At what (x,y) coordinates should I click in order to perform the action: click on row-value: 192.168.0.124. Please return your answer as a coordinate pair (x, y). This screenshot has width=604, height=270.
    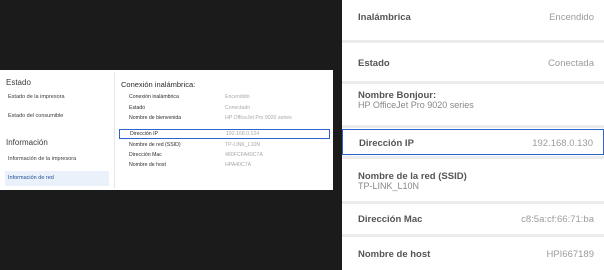
    Looking at the image, I should click on (243, 134).